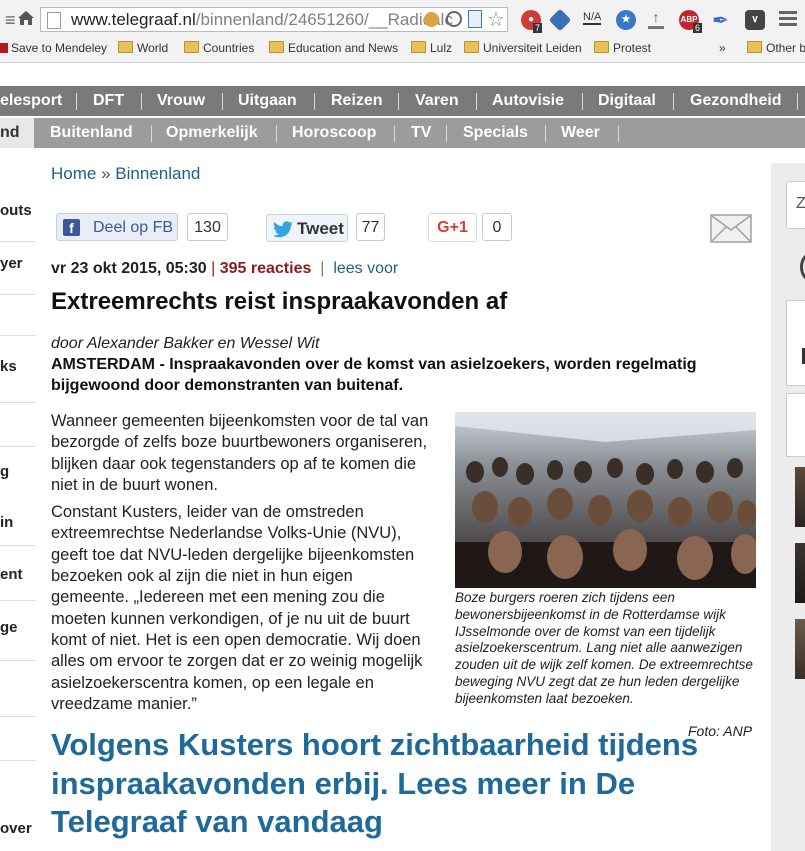  What do you see at coordinates (212, 133) in the screenshot?
I see `nav-item-opmerkelijk: Opmerkelijk` at bounding box center [212, 133].